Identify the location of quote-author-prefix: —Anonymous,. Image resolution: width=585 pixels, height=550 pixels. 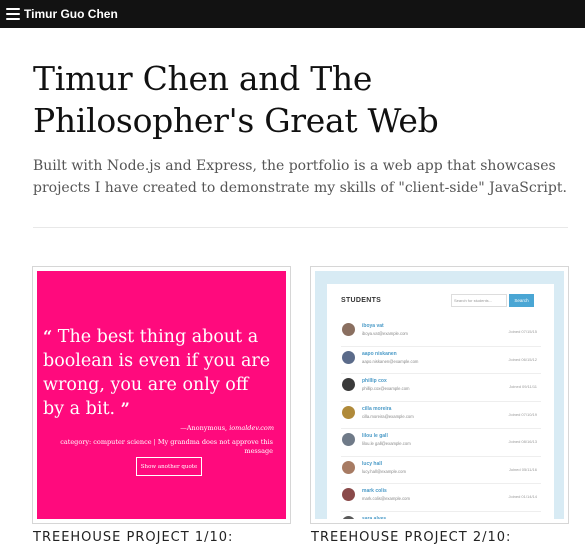
(205, 428).